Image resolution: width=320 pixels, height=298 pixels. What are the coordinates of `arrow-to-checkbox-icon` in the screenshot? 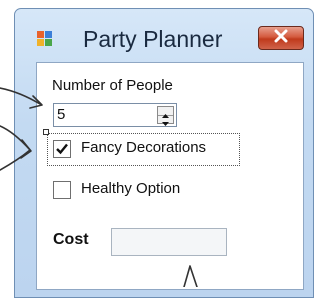 It's located at (15, 148).